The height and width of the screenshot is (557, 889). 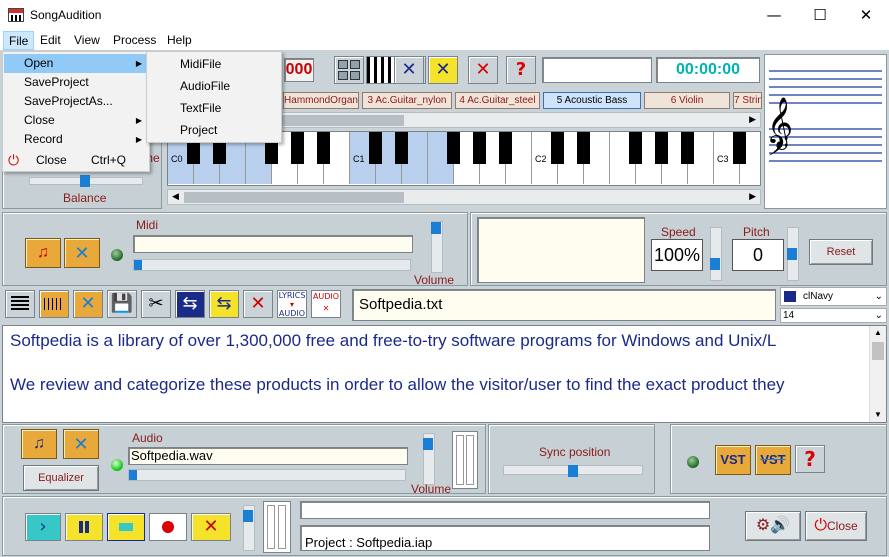 I want to click on menu-item-record: Record ▶, so click(x=77, y=139).